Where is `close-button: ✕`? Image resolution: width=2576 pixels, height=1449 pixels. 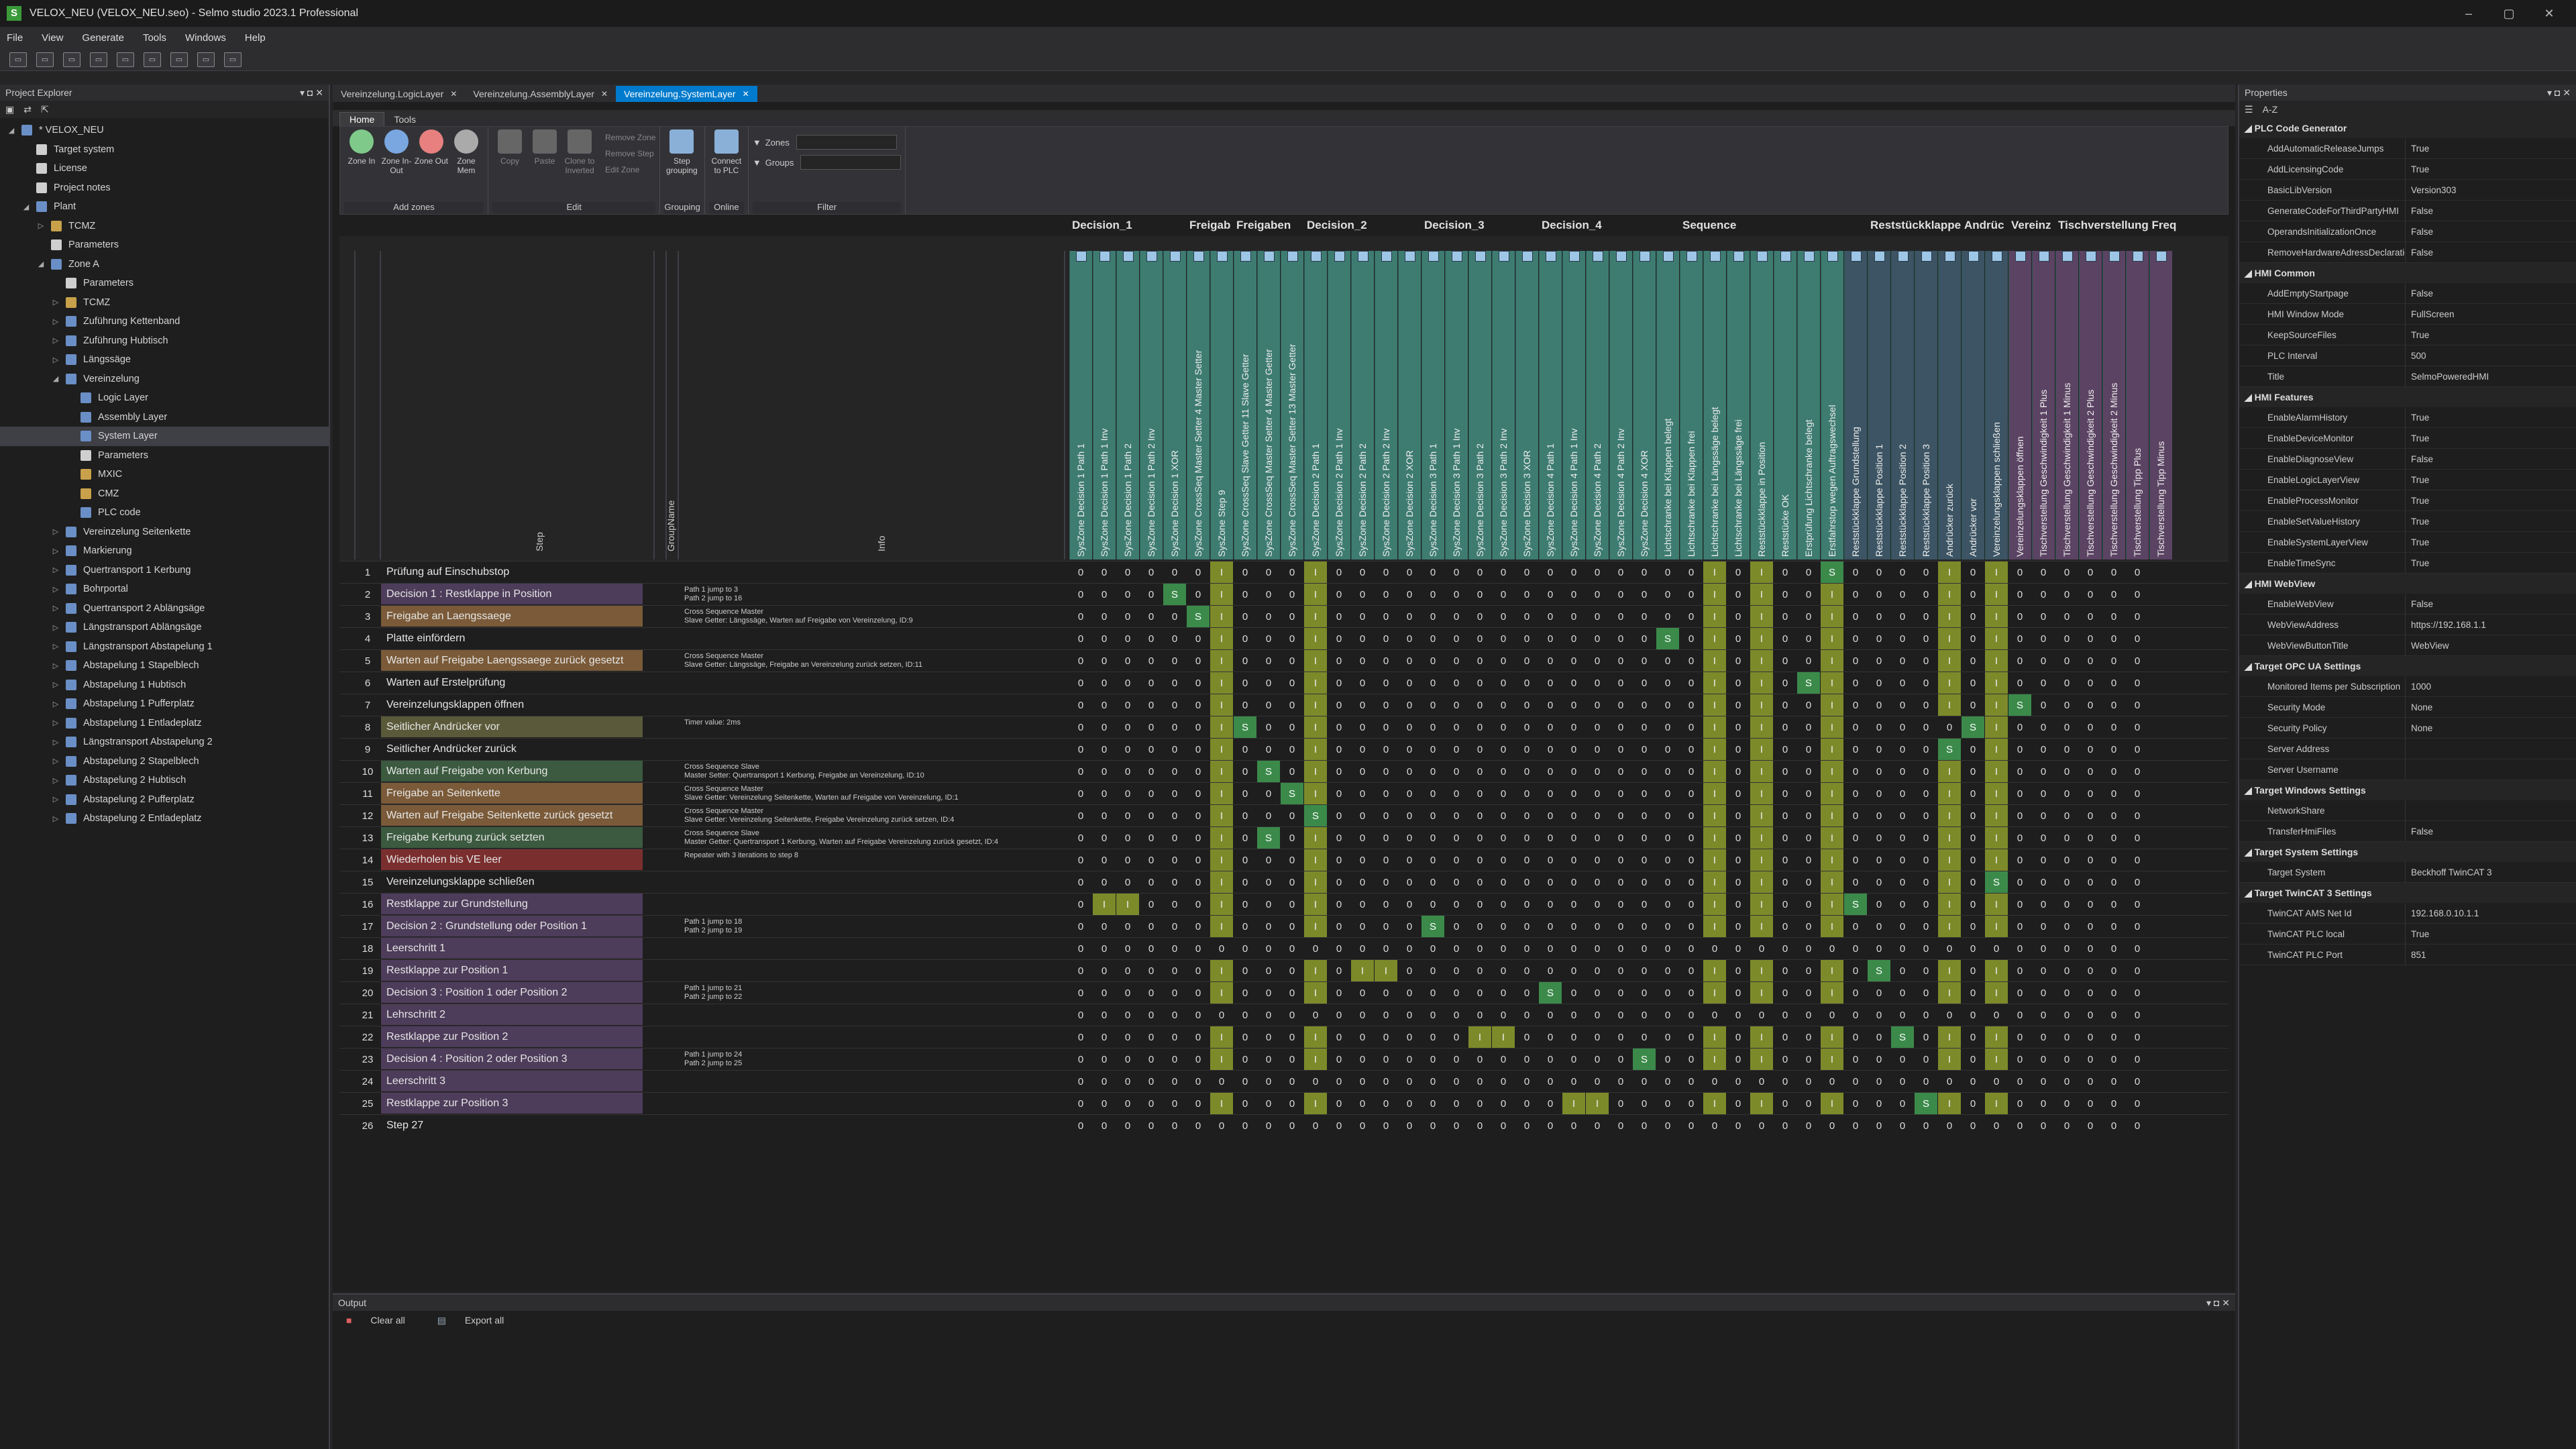 close-button: ✕ is located at coordinates (2549, 14).